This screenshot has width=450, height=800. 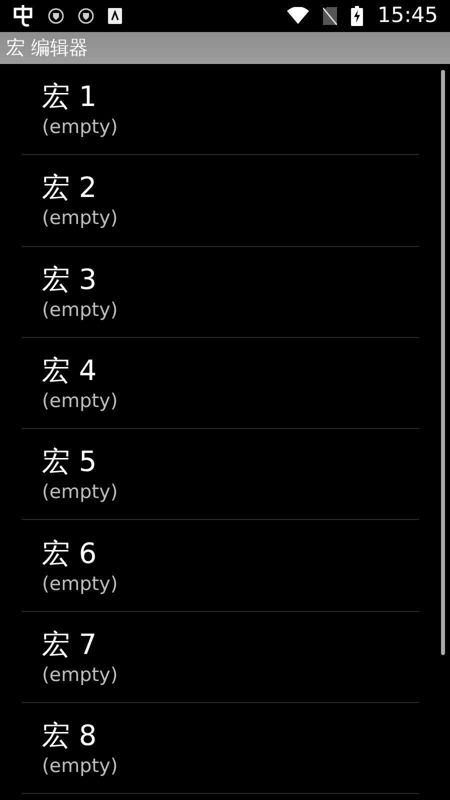 I want to click on macro-name: 宏 5, so click(x=70, y=462).